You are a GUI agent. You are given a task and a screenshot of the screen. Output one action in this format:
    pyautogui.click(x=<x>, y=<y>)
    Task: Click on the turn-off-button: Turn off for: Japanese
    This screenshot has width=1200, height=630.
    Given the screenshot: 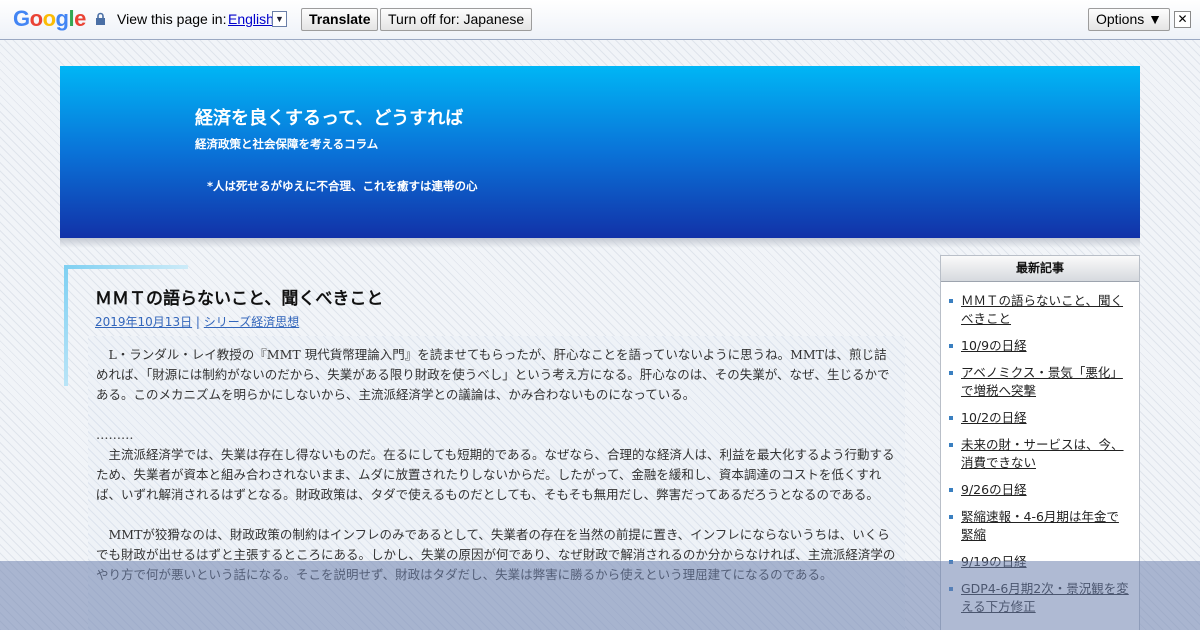 What is the action you would take?
    pyautogui.click(x=456, y=19)
    